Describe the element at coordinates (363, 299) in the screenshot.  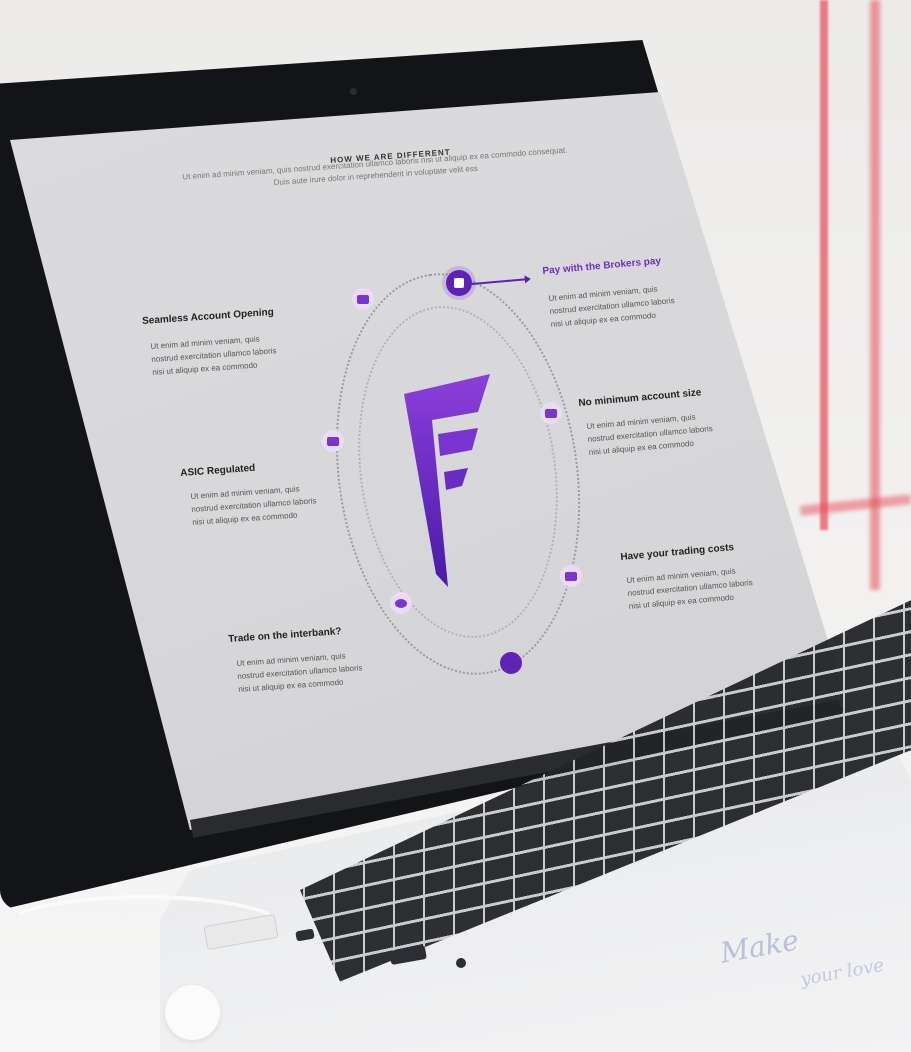
I see `id-card-icon` at that location.